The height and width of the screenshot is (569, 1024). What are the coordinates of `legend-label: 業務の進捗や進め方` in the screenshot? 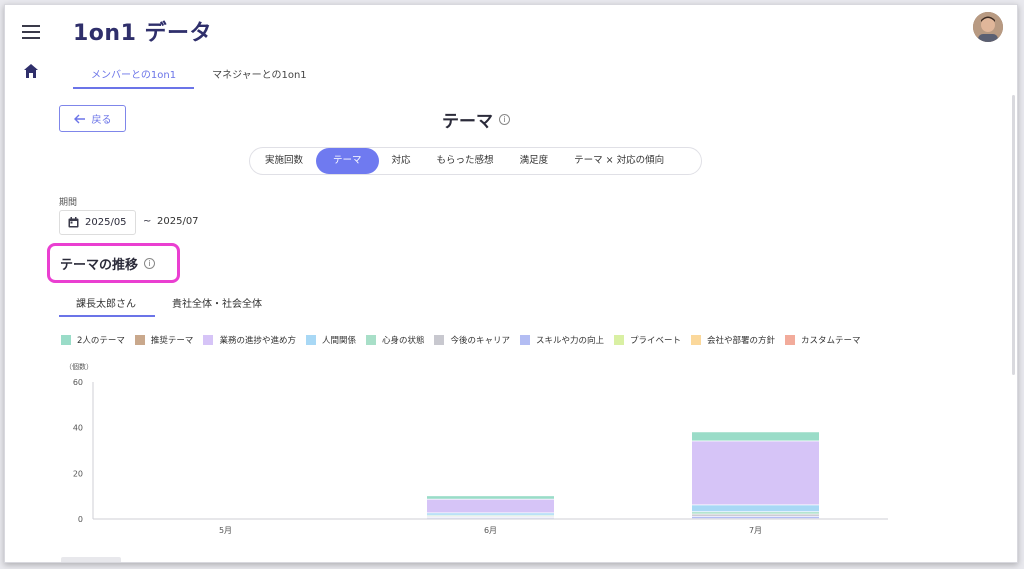 It's located at (257, 341).